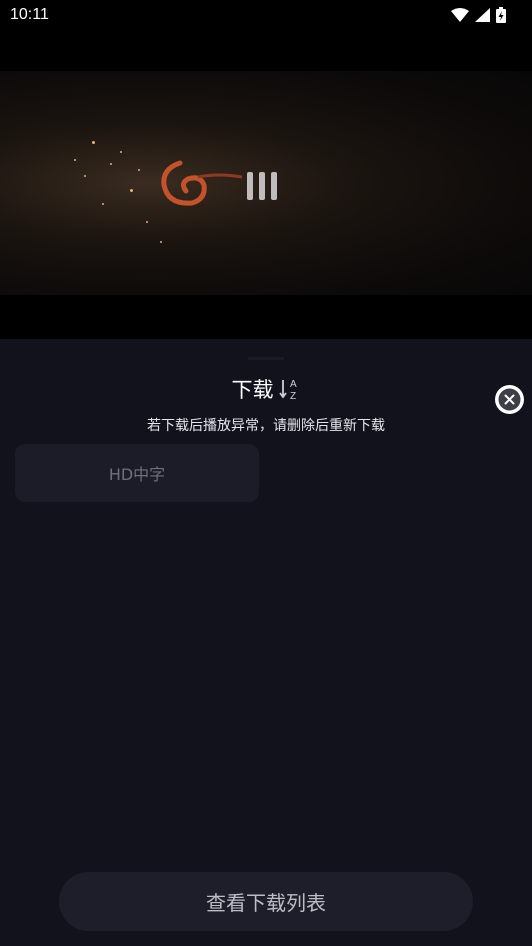  What do you see at coordinates (266, 901) in the screenshot?
I see `view-download-list-button: 查看下载列表` at bounding box center [266, 901].